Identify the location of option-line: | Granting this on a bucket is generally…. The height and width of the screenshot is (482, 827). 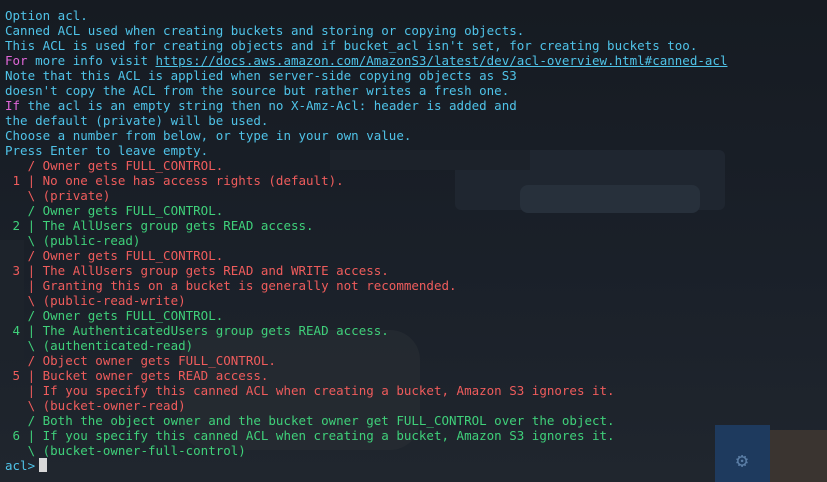
(231, 285).